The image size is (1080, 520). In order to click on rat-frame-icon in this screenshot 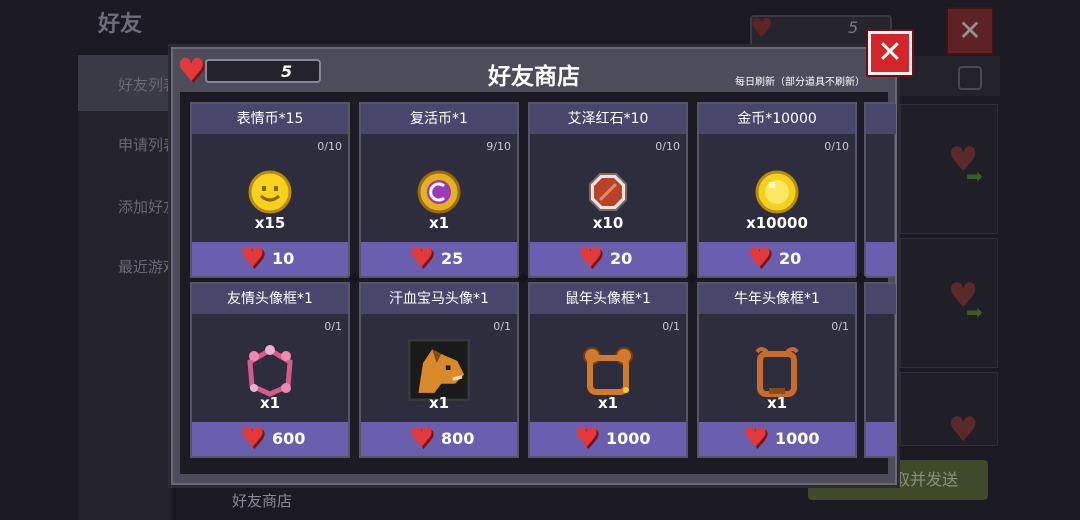, I will do `click(608, 371)`.